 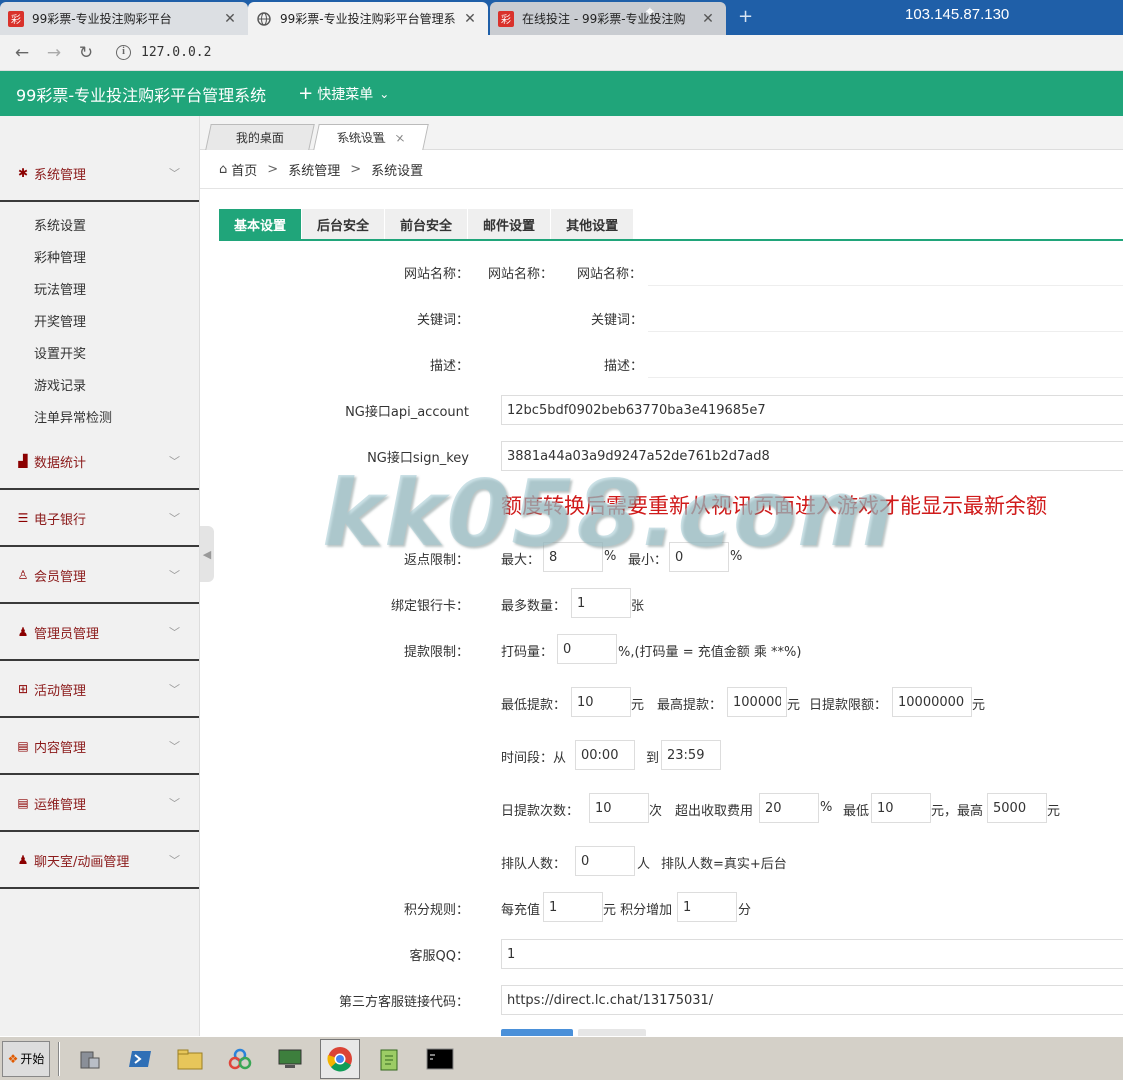 What do you see at coordinates (601, 603) in the screenshot?
I see `bank-card-max-input` at bounding box center [601, 603].